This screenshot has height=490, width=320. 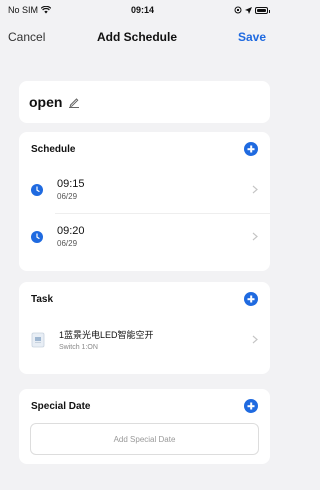 What do you see at coordinates (144, 189) in the screenshot?
I see `schedule-item: 09:15 06/29` at bounding box center [144, 189].